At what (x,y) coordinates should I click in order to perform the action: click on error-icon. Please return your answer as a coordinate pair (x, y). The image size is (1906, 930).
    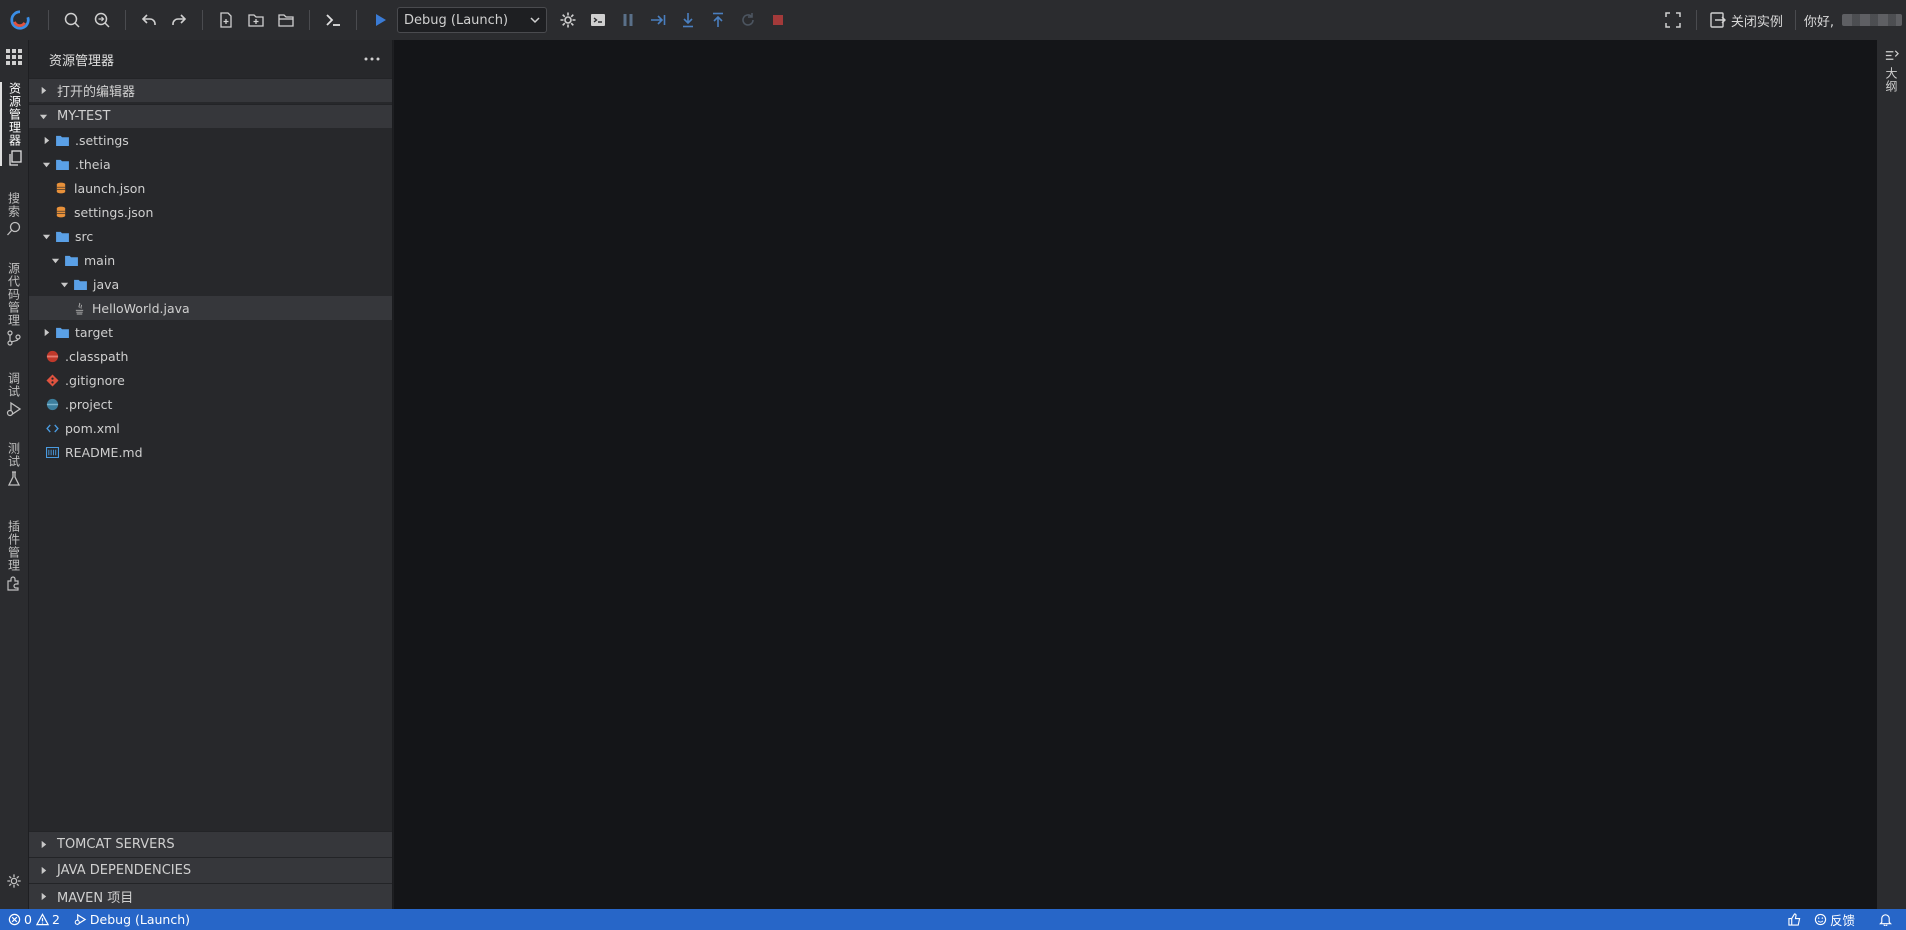
    Looking at the image, I should click on (14, 919).